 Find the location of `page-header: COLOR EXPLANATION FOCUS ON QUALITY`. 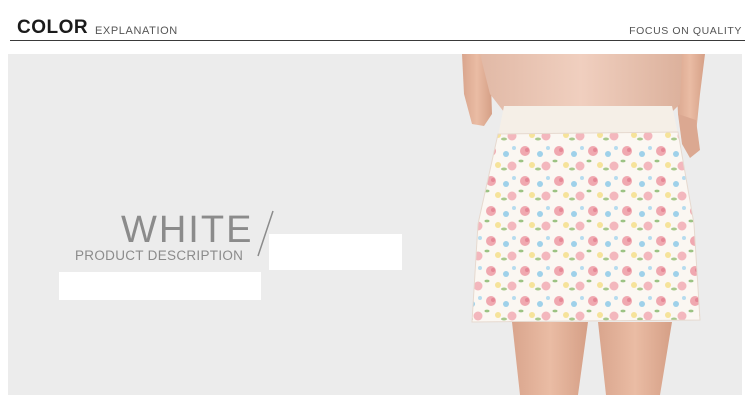

page-header: COLOR EXPLANATION FOCUS ON QUALITY is located at coordinates (375, 23).